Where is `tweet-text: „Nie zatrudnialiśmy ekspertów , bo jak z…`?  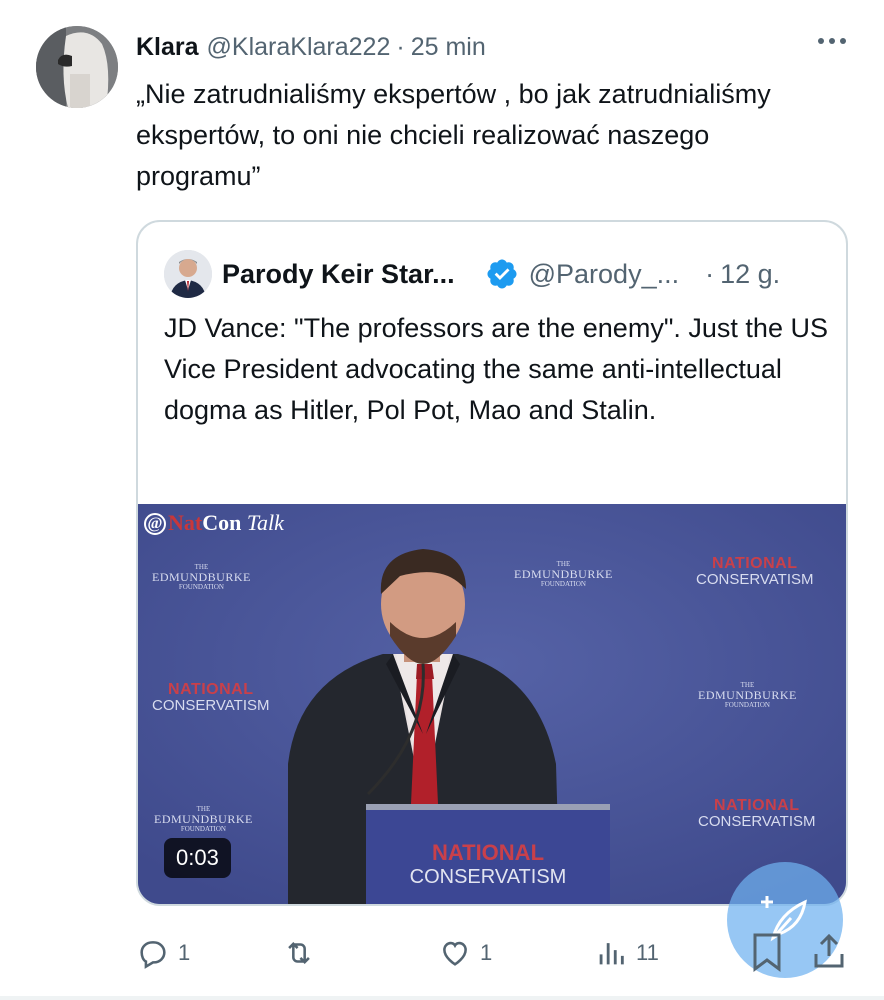 tweet-text: „Nie zatrudnialiśmy ekspertów , bo jak z… is located at coordinates (453, 135).